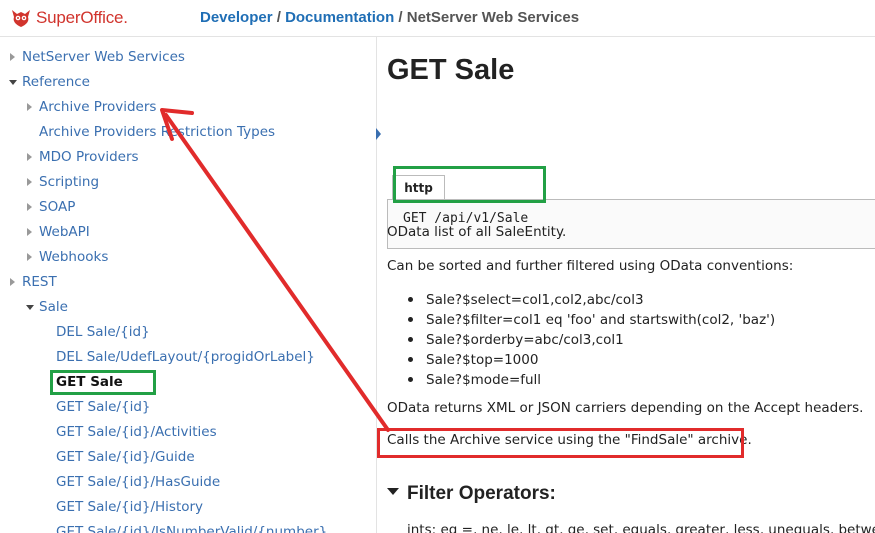 This screenshot has width=875, height=533. I want to click on breadcrumb-documentation: Documentation, so click(339, 17).